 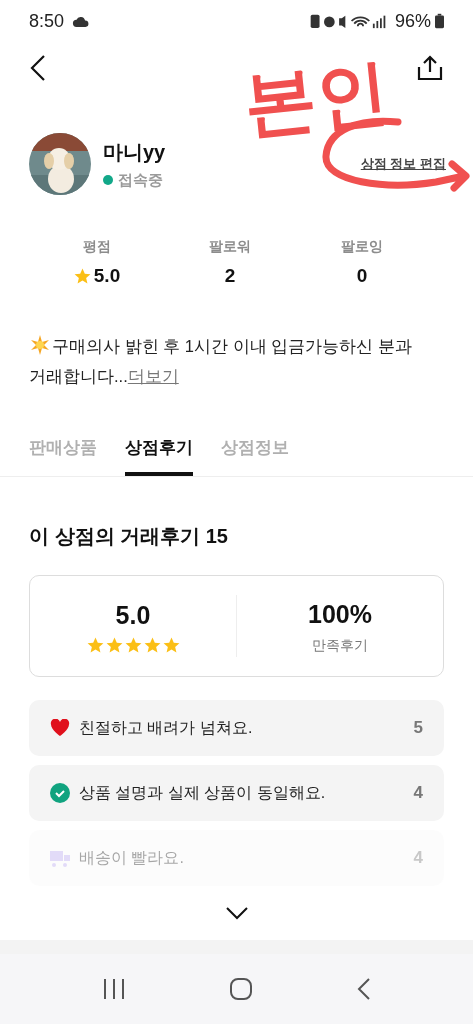 What do you see at coordinates (107, 276) in the screenshot?
I see `stat-value: 5.0` at bounding box center [107, 276].